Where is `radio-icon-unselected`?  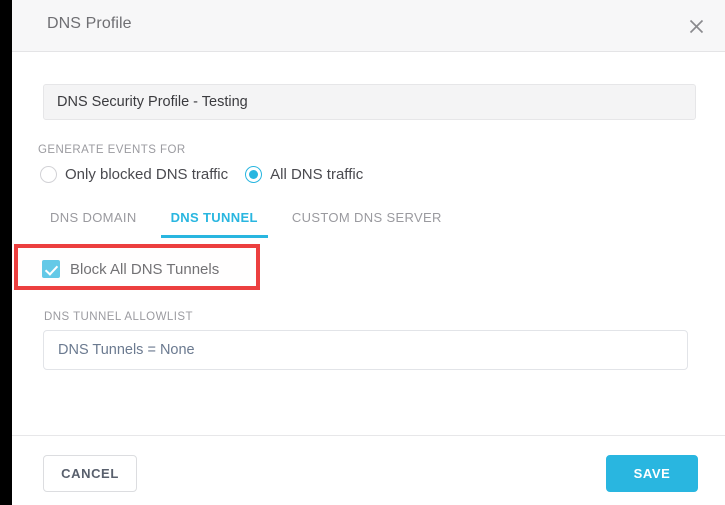
radio-icon-unselected is located at coordinates (48, 174).